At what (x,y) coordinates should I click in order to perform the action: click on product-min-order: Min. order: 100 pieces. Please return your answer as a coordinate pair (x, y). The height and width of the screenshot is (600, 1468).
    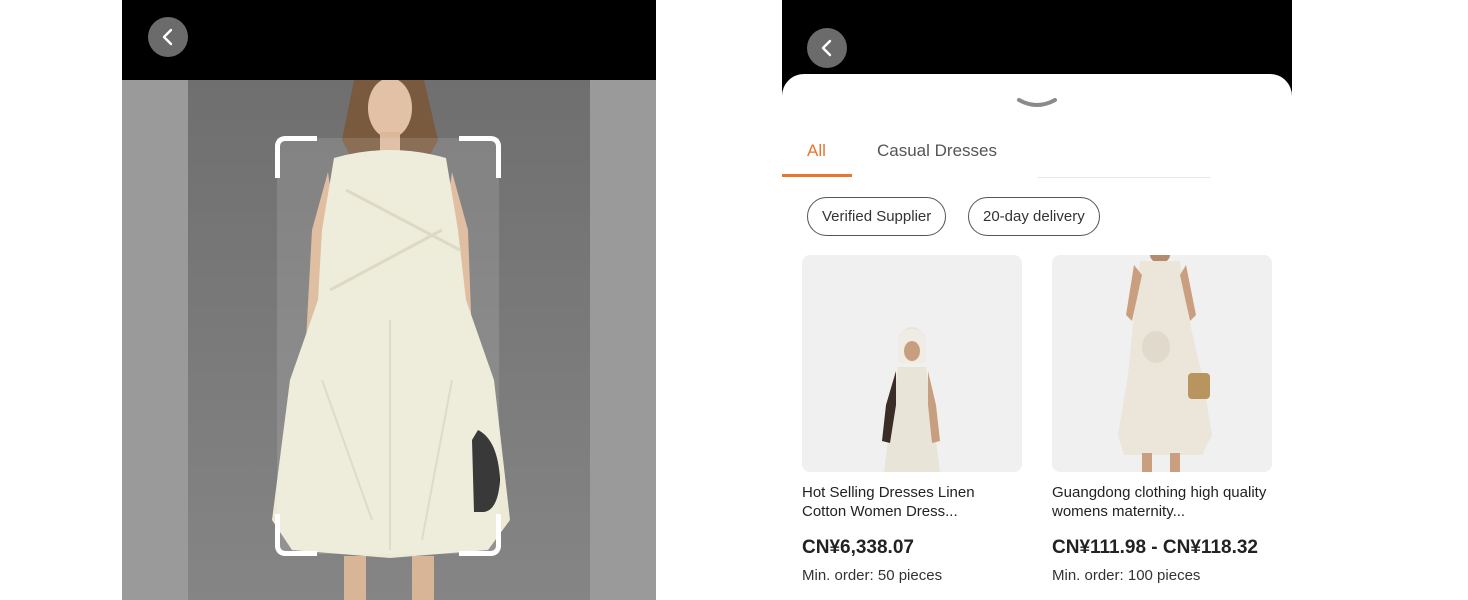
    Looking at the image, I should click on (1126, 575).